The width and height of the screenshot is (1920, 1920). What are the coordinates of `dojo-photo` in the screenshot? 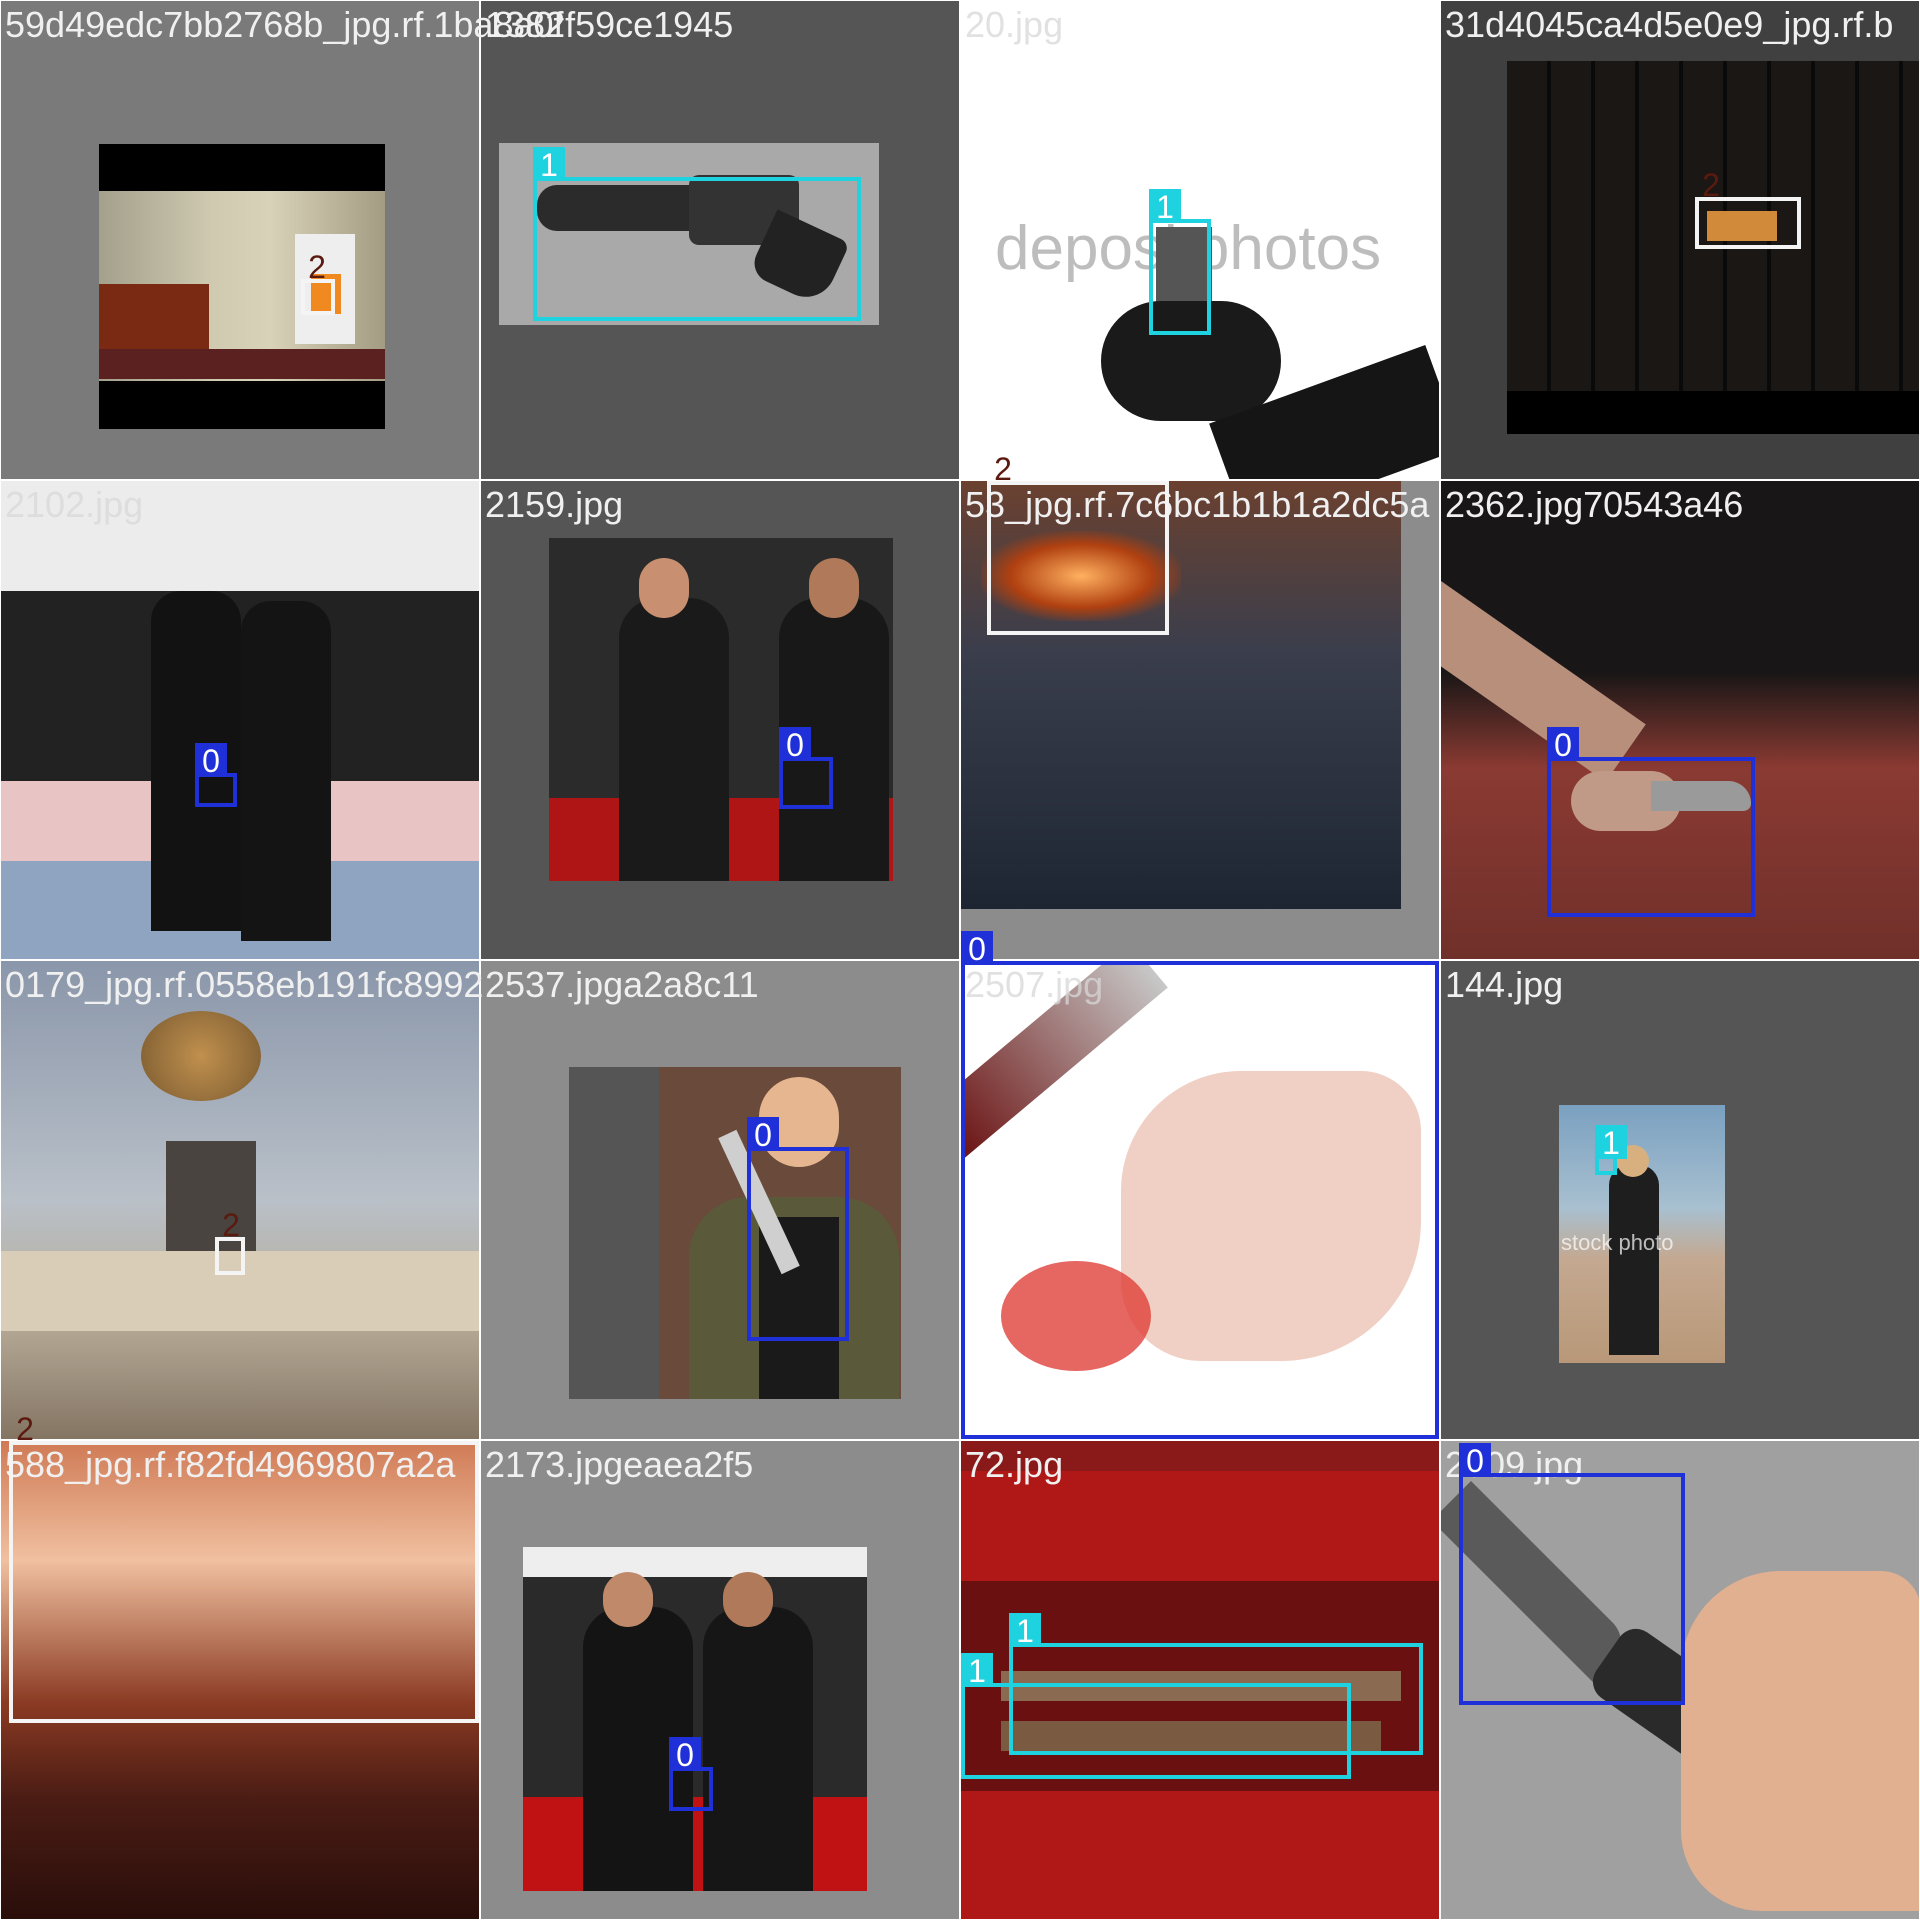 It's located at (240, 720).